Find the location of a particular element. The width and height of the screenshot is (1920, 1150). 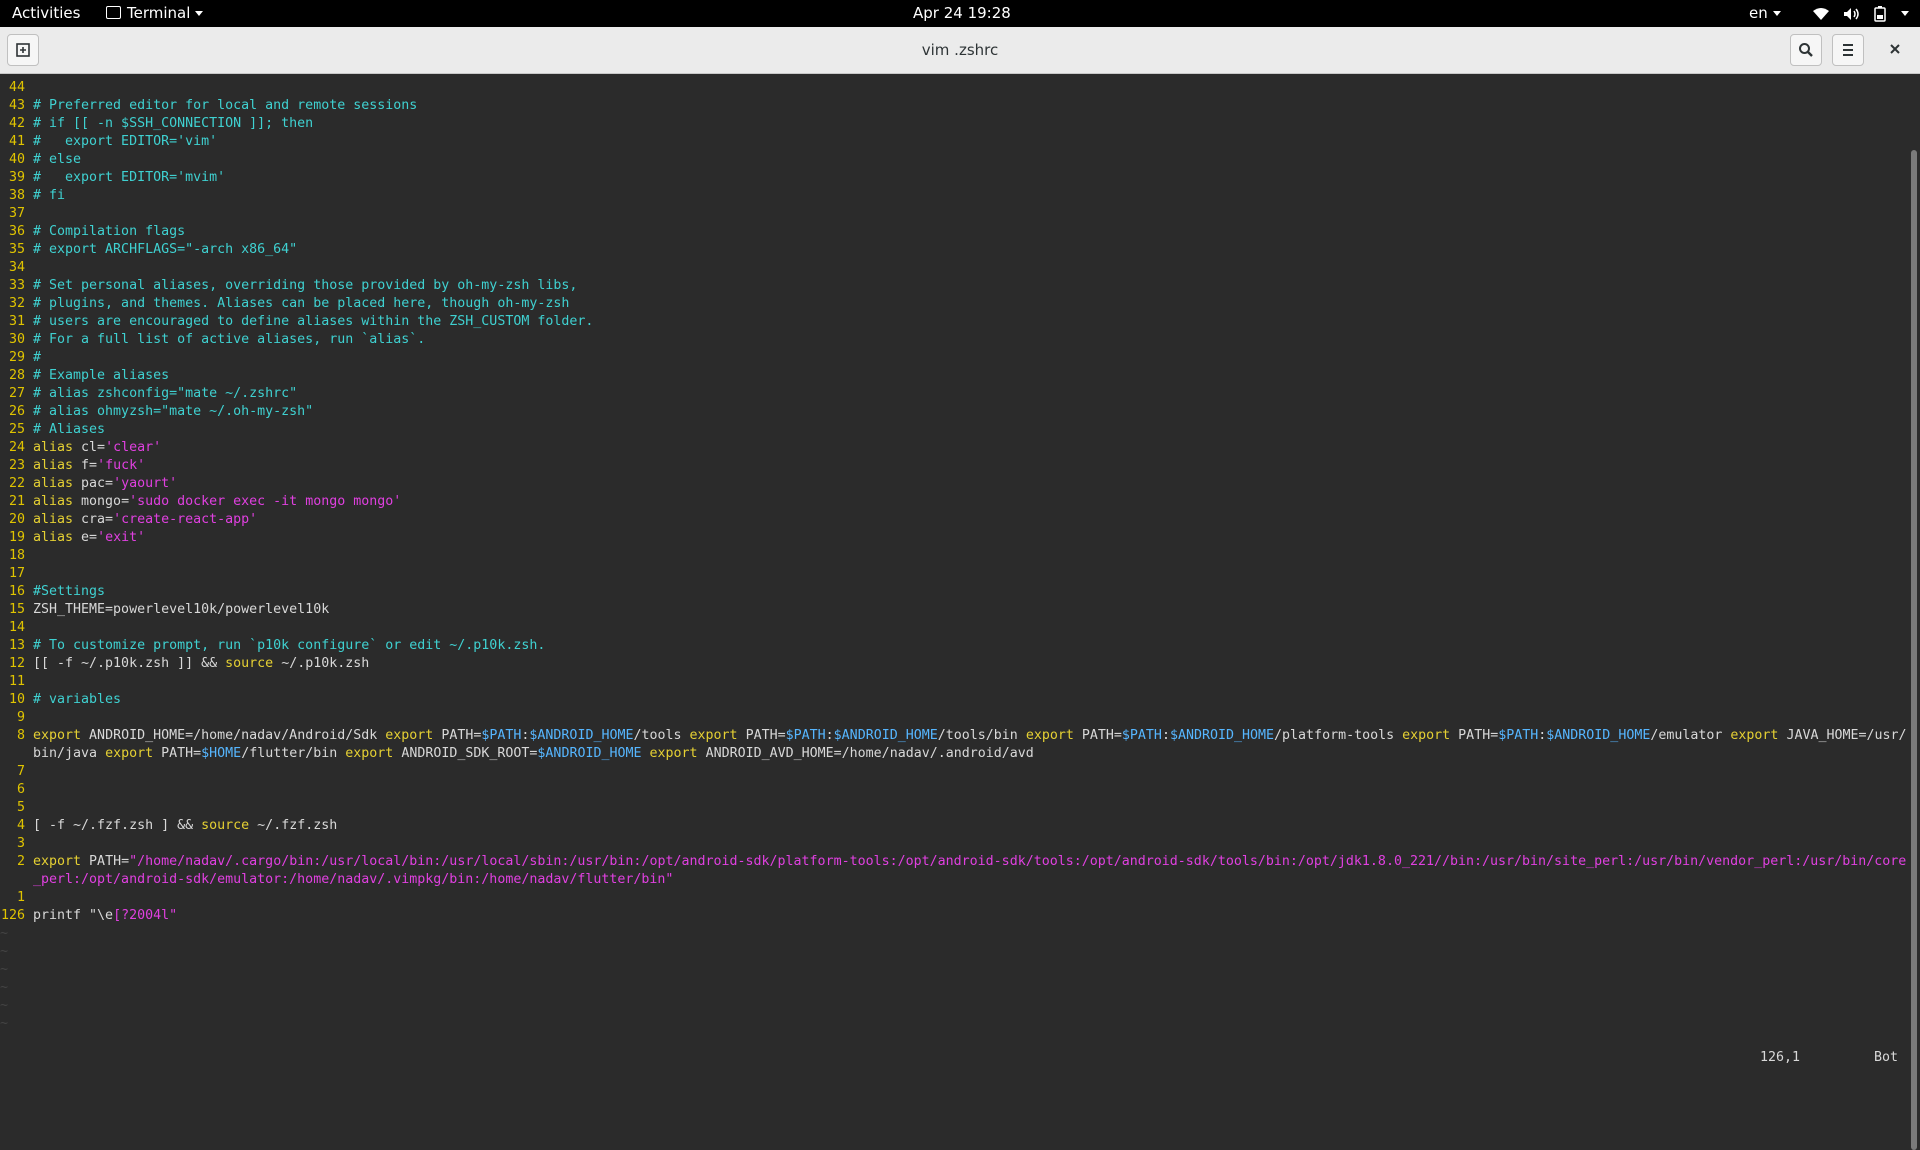

code-line: 42 # if [[ -n $SSH_CONNECTION ]]; then is located at coordinates (954, 124).